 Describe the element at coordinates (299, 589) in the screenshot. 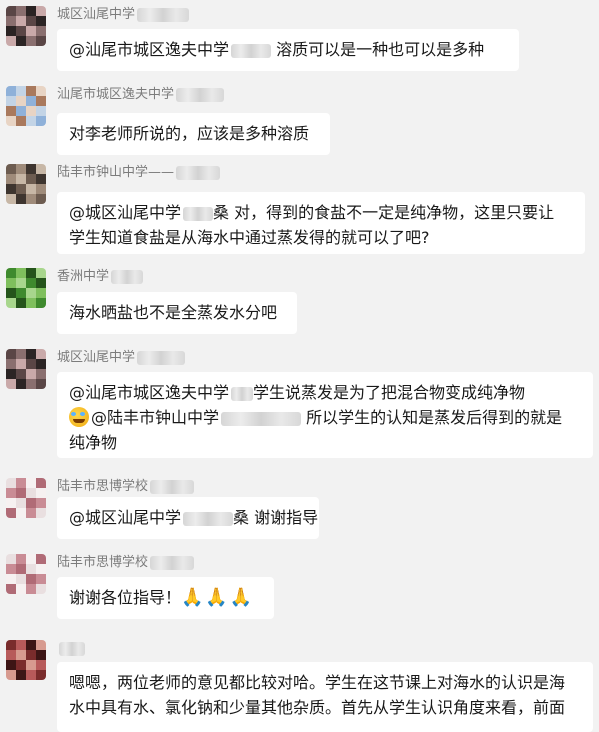

I see `chat-message: 陆丰市思博学校 谢谢各位指导！🙏🙏🙏` at that location.